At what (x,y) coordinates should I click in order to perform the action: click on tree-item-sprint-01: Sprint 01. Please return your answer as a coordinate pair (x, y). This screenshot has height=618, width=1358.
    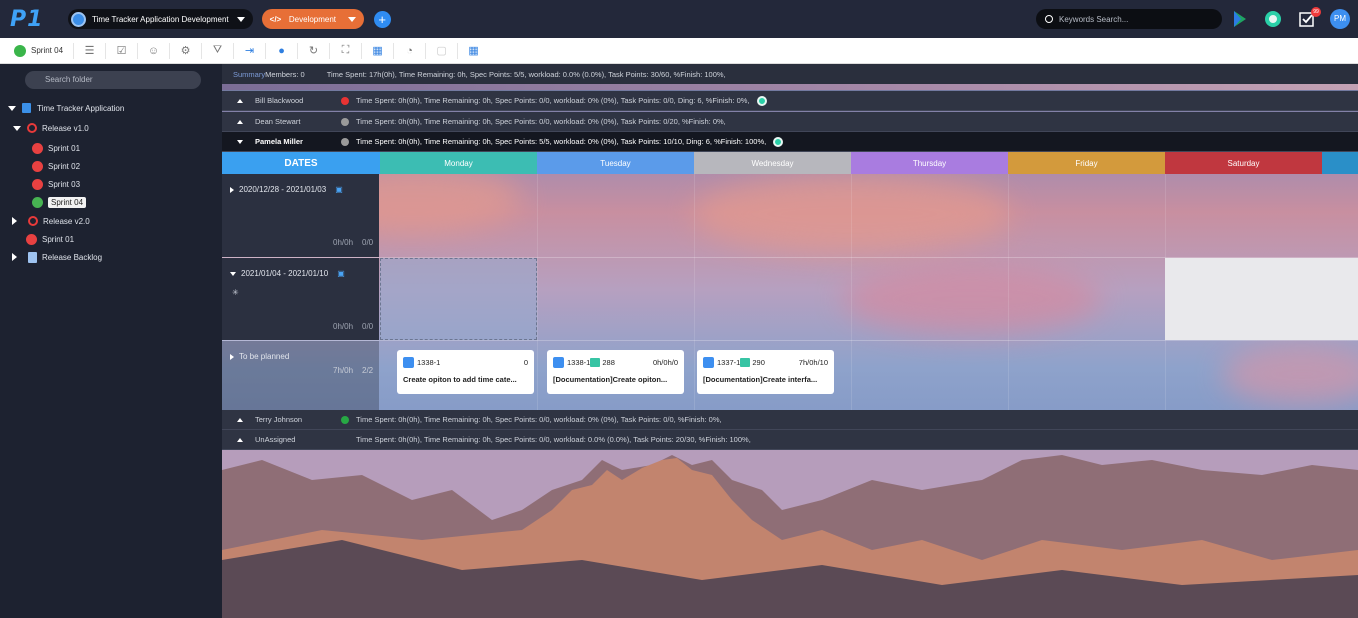
    Looking at the image, I should click on (56, 148).